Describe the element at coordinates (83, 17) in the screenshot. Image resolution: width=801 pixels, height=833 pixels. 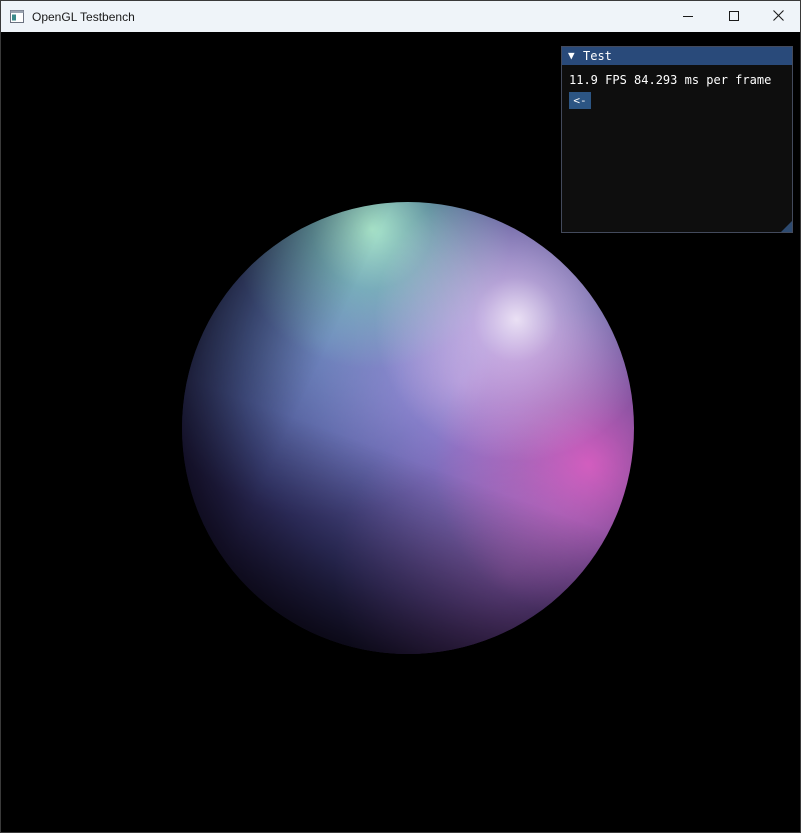
I see `window-title: OpenGL Testbench` at that location.